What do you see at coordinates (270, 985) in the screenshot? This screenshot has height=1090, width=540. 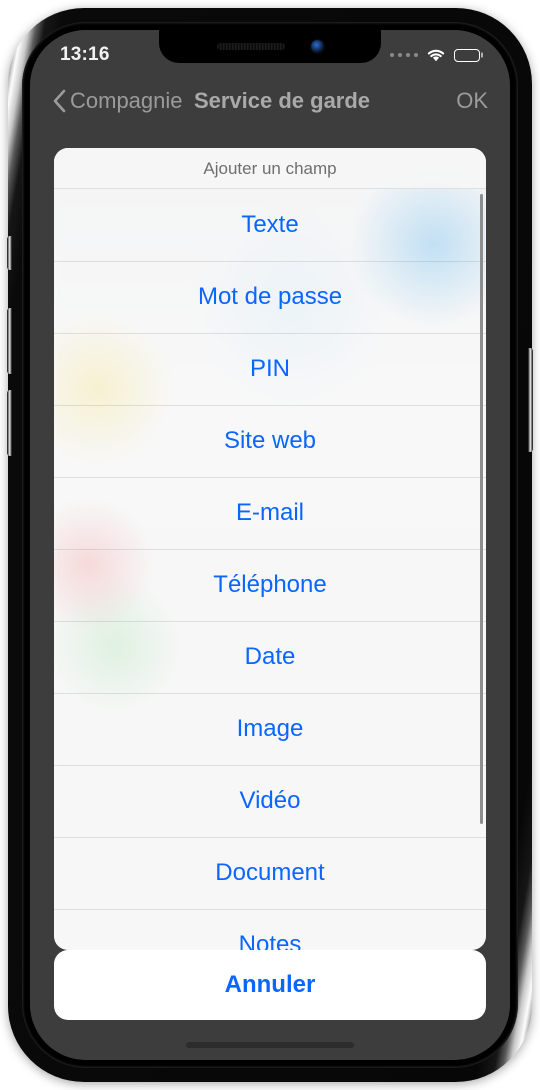 I see `cancel-button: Annuler` at bounding box center [270, 985].